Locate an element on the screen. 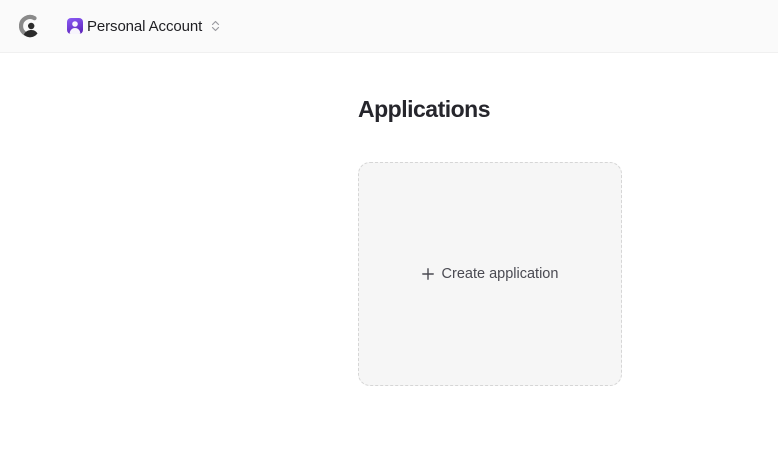  page-title: Applications is located at coordinates (424, 109).